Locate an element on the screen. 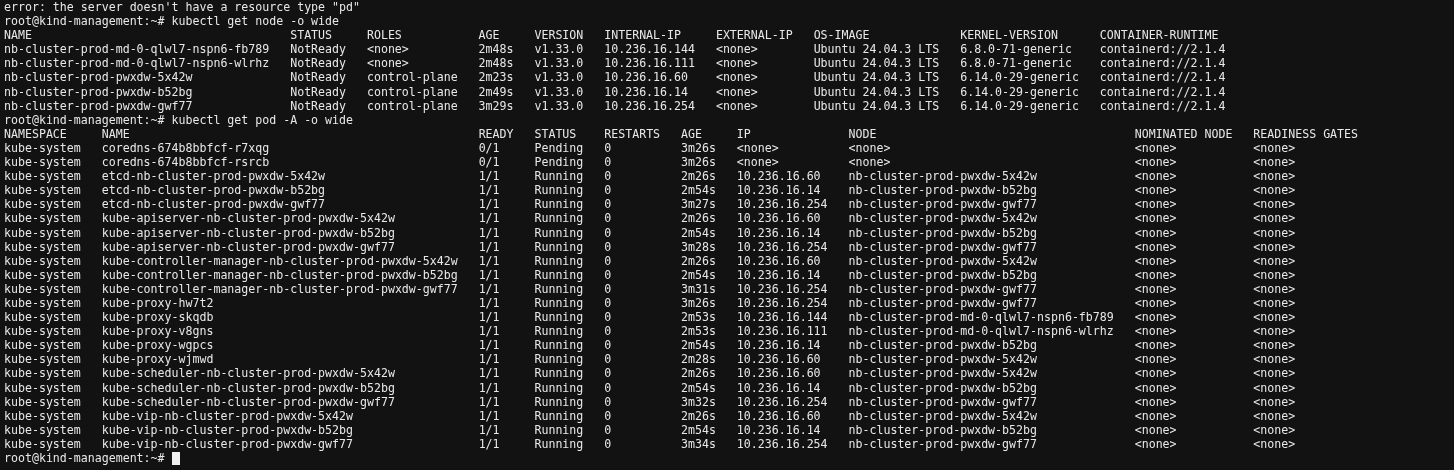 Image resolution: width=1454 pixels, height=470 pixels. table-cell-text: etcd-nb-cluster-prod-pwxdw-5x42w is located at coordinates (214, 176).